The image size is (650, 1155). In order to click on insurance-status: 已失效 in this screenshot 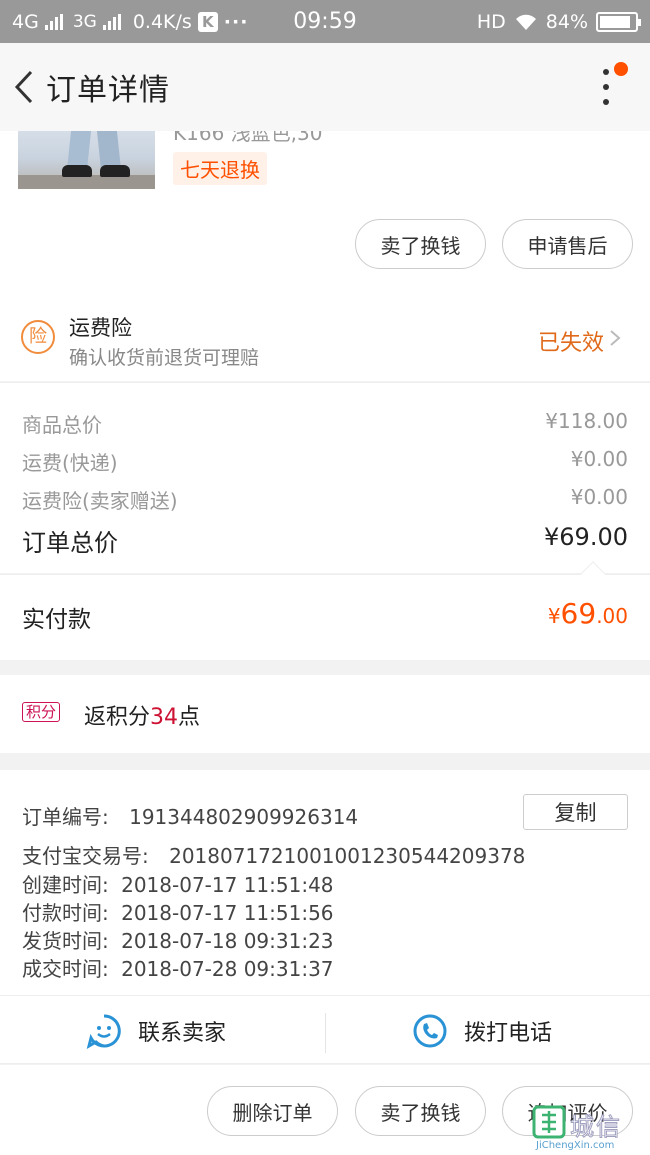, I will do `click(570, 343)`.